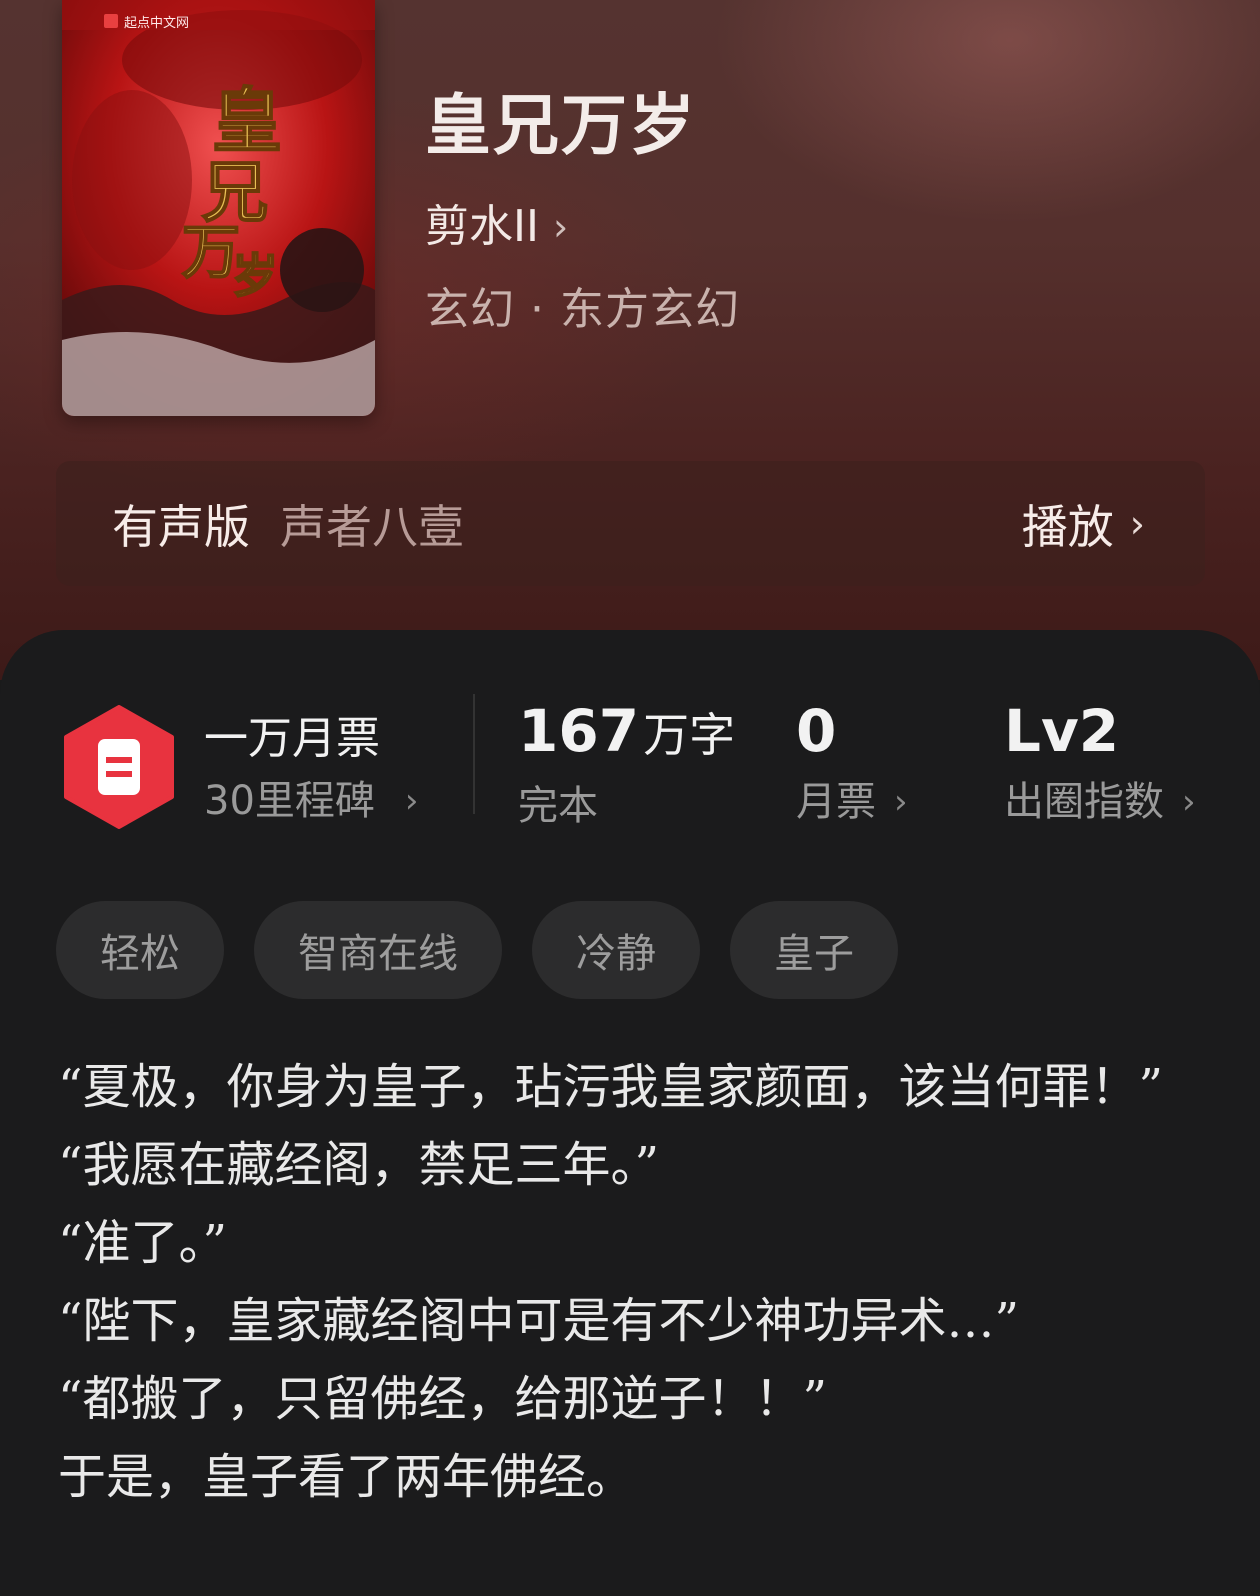  What do you see at coordinates (852, 763) in the screenshot?
I see `monthly-ticket-stat: 0 月票 ›` at bounding box center [852, 763].